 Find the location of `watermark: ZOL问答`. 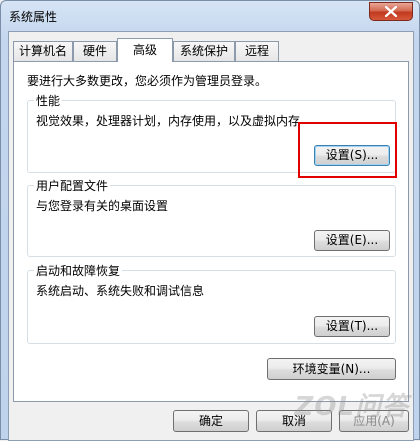

watermark: ZOL问答 is located at coordinates (351, 407).